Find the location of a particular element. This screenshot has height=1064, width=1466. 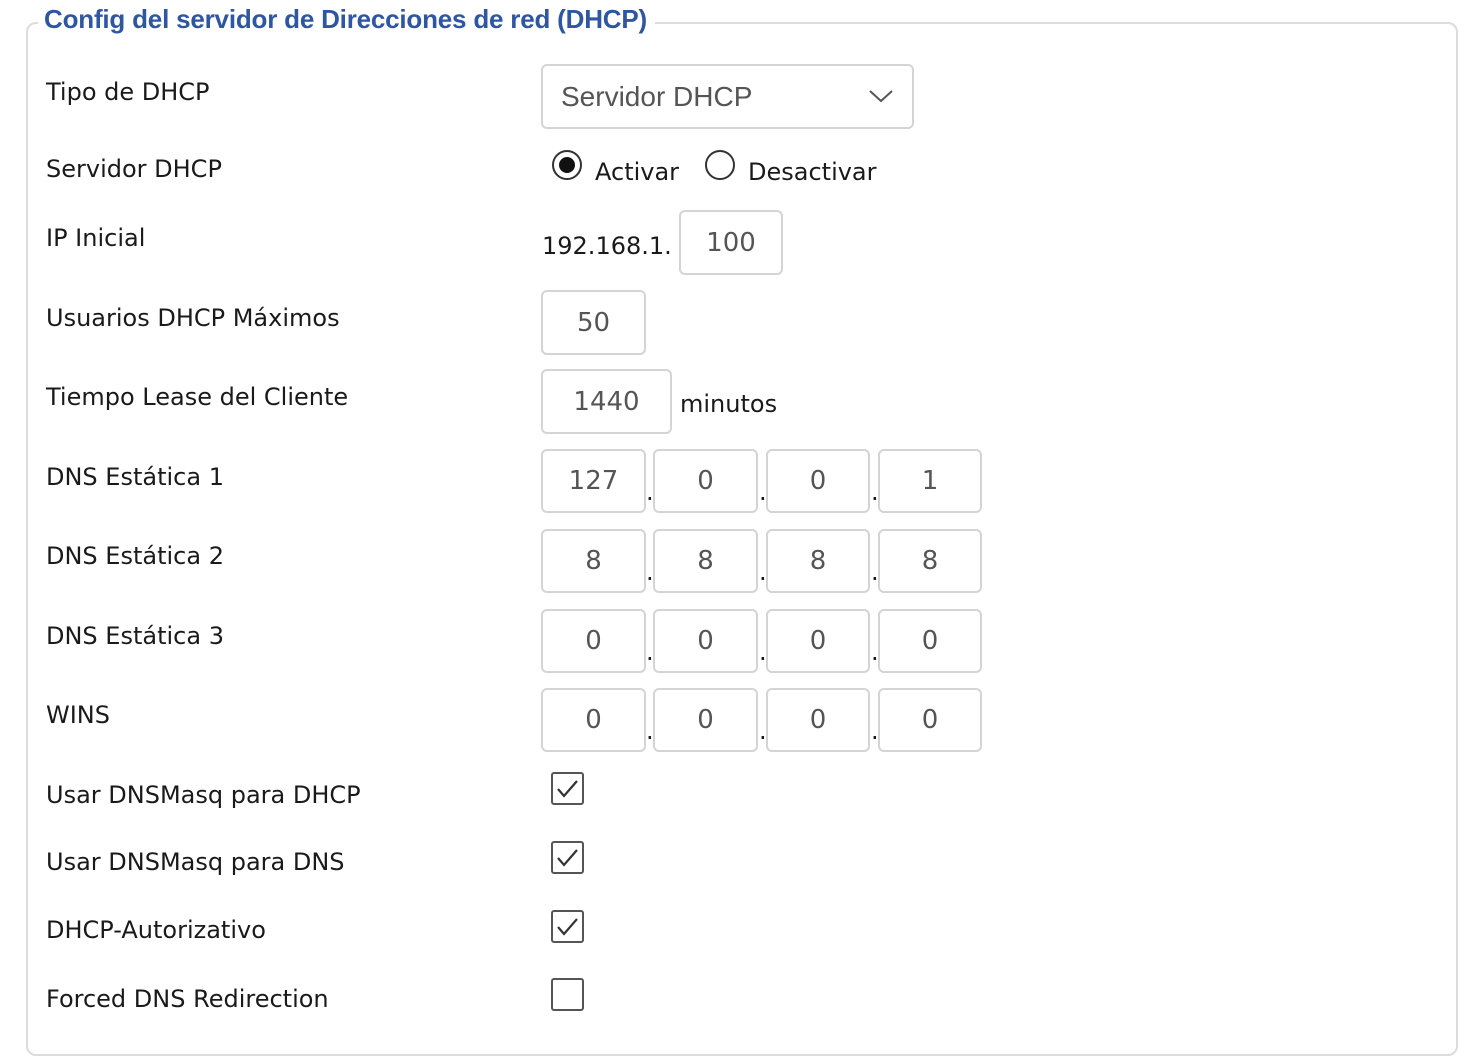

wins-octet-2: 0 is located at coordinates (705, 720).